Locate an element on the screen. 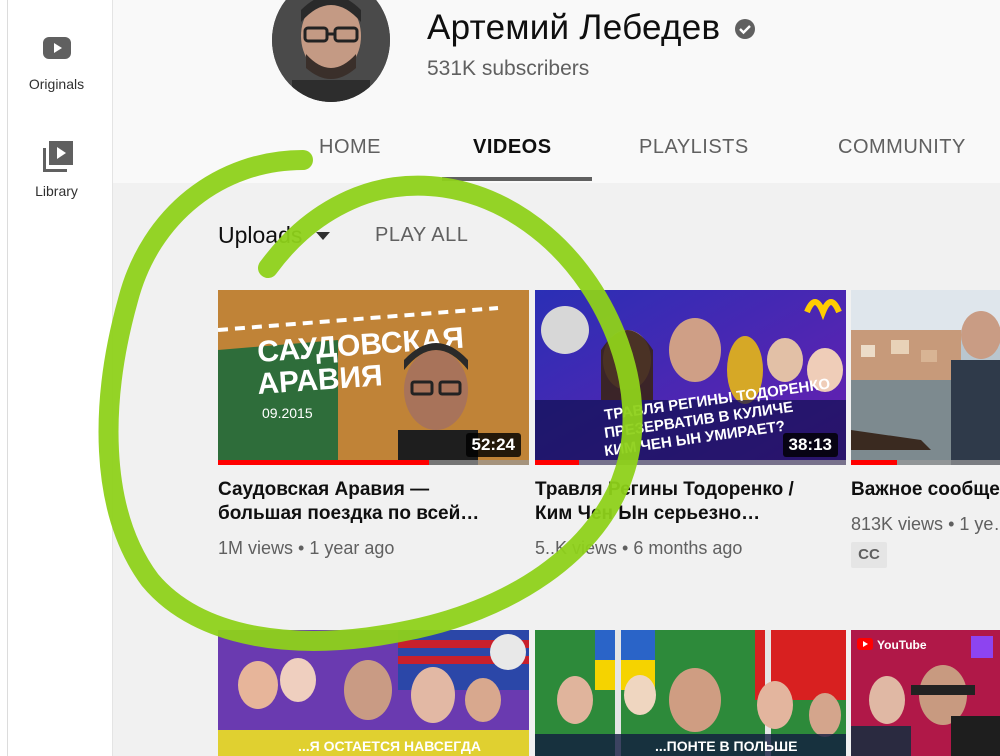 This screenshot has width=1000, height=756. video-views: 5..K views is located at coordinates (576, 548).